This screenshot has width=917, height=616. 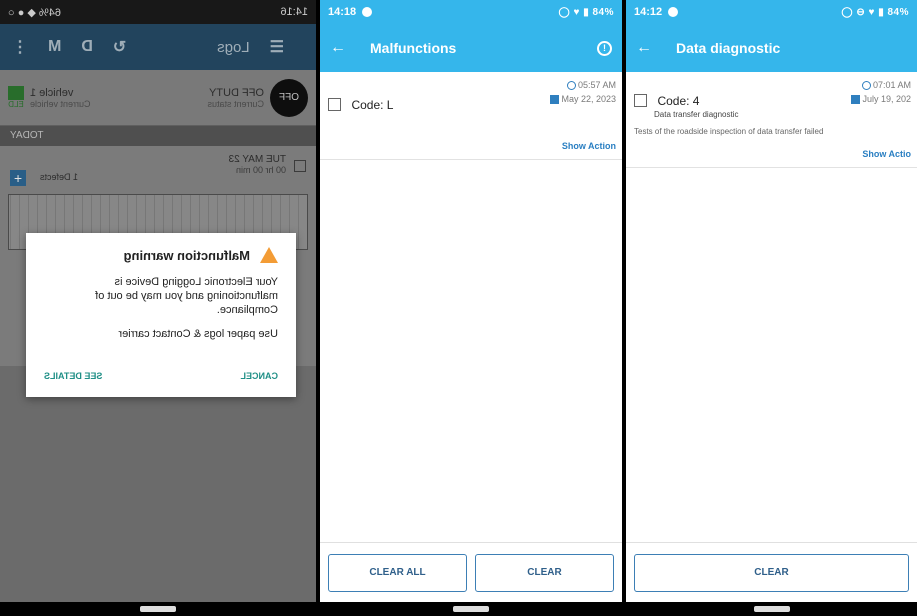 What do you see at coordinates (397, 572) in the screenshot?
I see `clear-all-button: CLEAR ALL` at bounding box center [397, 572].